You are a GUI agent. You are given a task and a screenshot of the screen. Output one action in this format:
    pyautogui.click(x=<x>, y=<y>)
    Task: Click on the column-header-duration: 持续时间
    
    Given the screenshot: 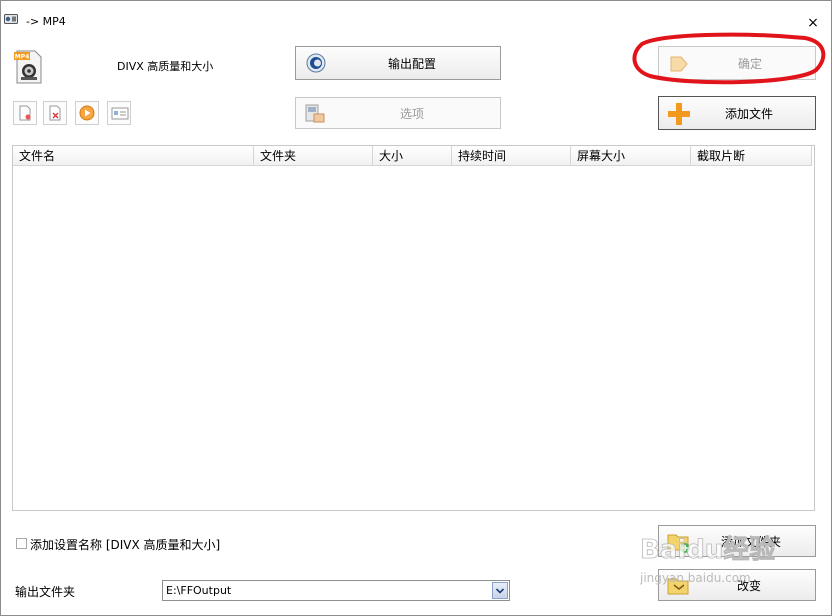 What is the action you would take?
    pyautogui.click(x=511, y=156)
    